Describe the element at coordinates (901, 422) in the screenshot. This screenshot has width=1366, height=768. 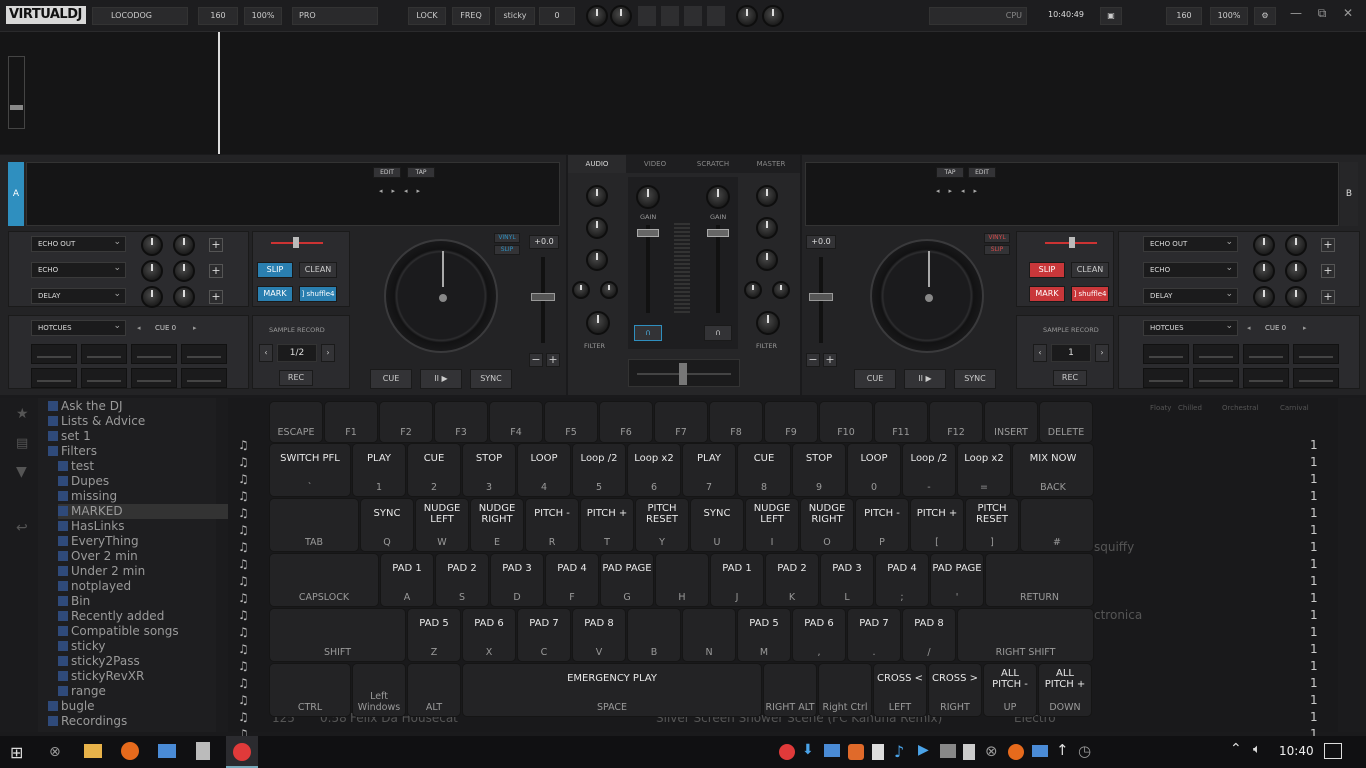
I see `key-f11: F11` at that location.